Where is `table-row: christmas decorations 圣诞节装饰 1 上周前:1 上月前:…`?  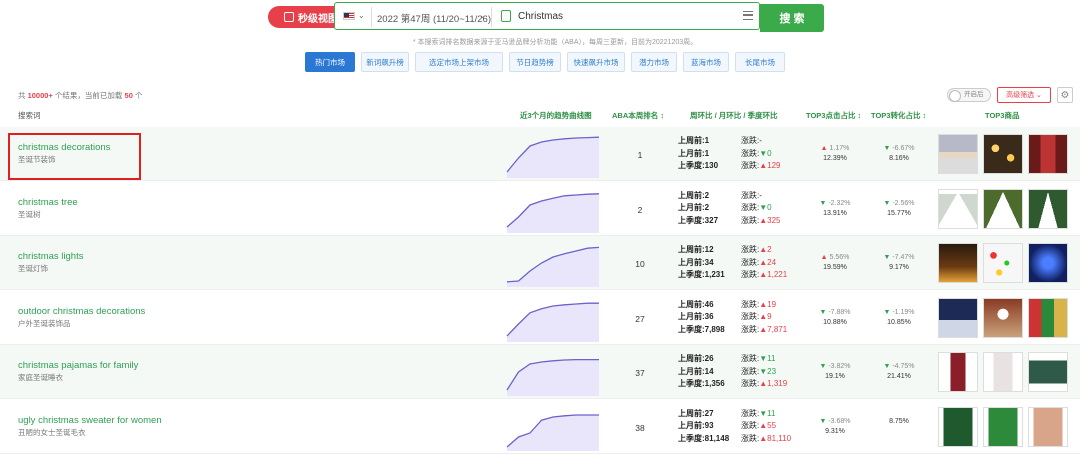 table-row: christmas decorations 圣诞节装饰 1 上周前:1 上月前:… is located at coordinates (540, 154).